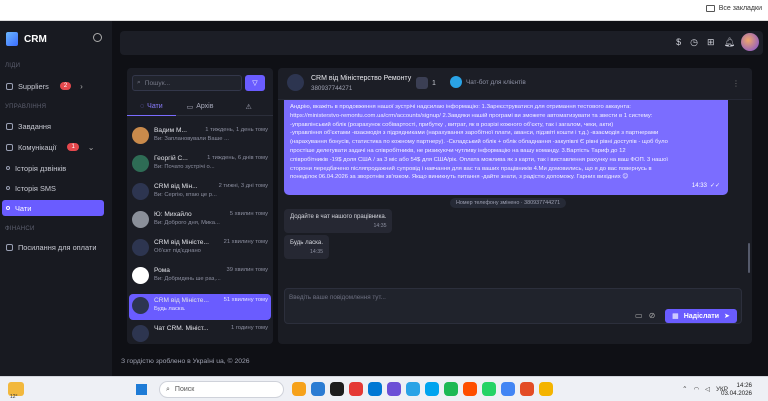 This screenshot has width=768, height=401. I want to click on message-text: Додайте в чат нашого працівника., so click(338, 216).